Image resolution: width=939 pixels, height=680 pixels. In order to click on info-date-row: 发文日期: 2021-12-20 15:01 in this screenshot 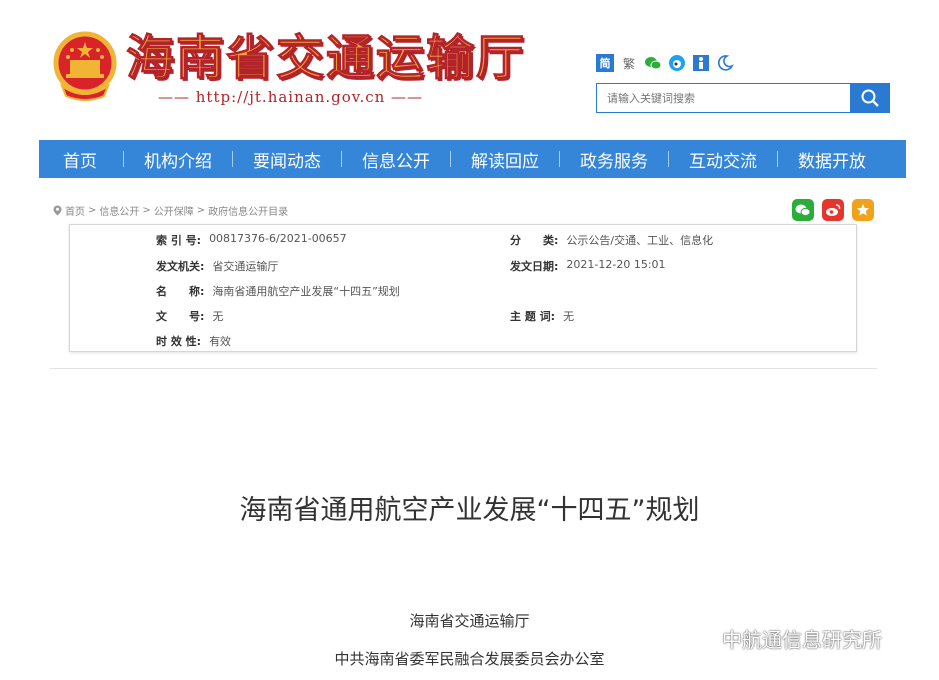, I will do `click(588, 266)`.